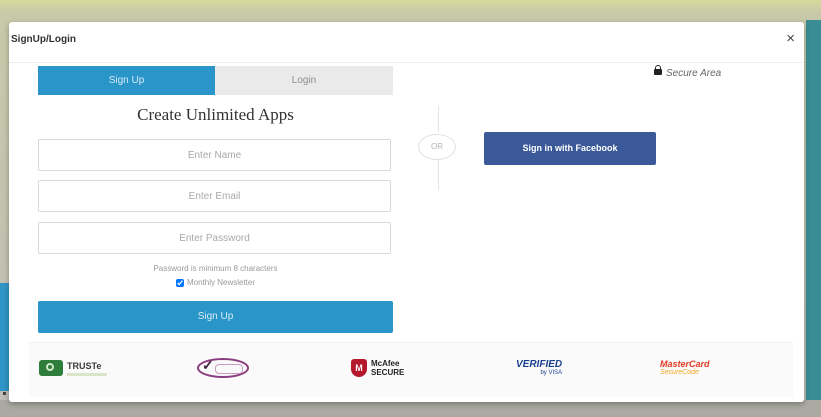 Image resolution: width=821 pixels, height=417 pixels. Describe the element at coordinates (437, 147) in the screenshot. I see `or-divider: OR` at that location.